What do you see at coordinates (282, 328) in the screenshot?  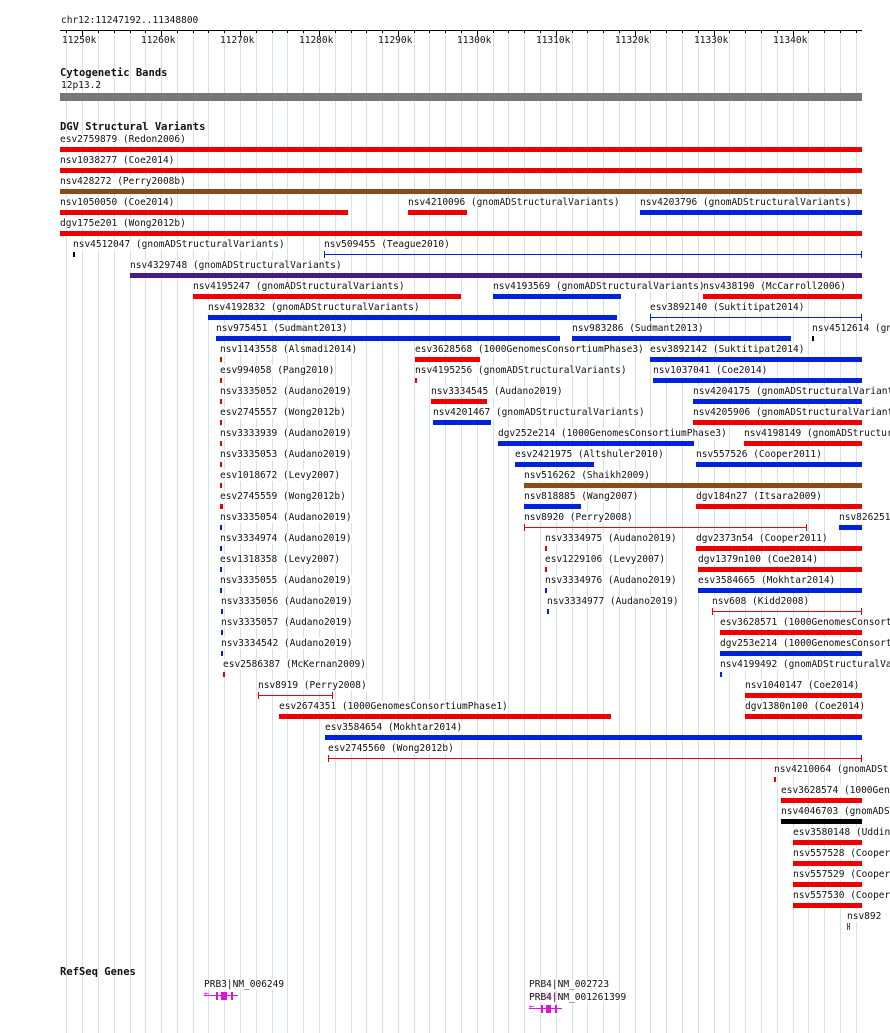 I see `variant-label: nsv975451 (Sudmant2013)` at bounding box center [282, 328].